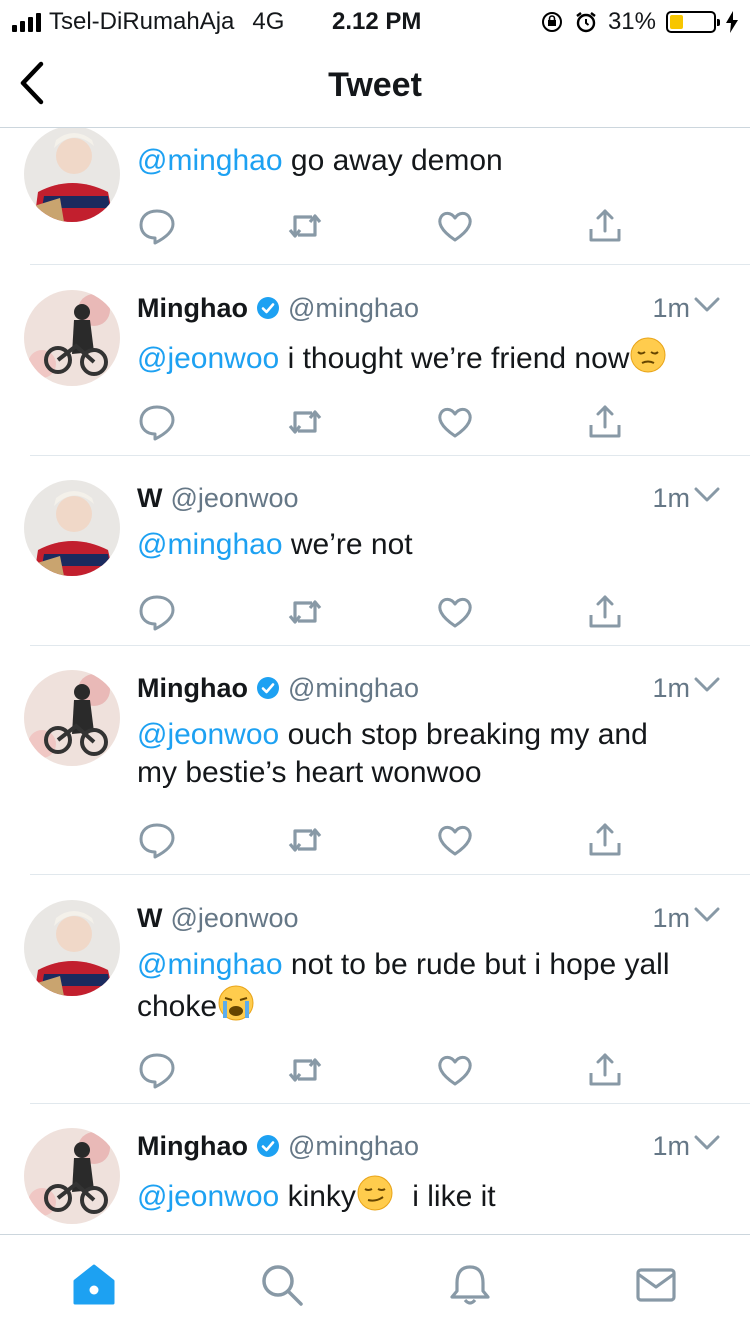 This screenshot has height=1334, width=750. What do you see at coordinates (377, 21) in the screenshot?
I see `clock: 2.12 PM` at bounding box center [377, 21].